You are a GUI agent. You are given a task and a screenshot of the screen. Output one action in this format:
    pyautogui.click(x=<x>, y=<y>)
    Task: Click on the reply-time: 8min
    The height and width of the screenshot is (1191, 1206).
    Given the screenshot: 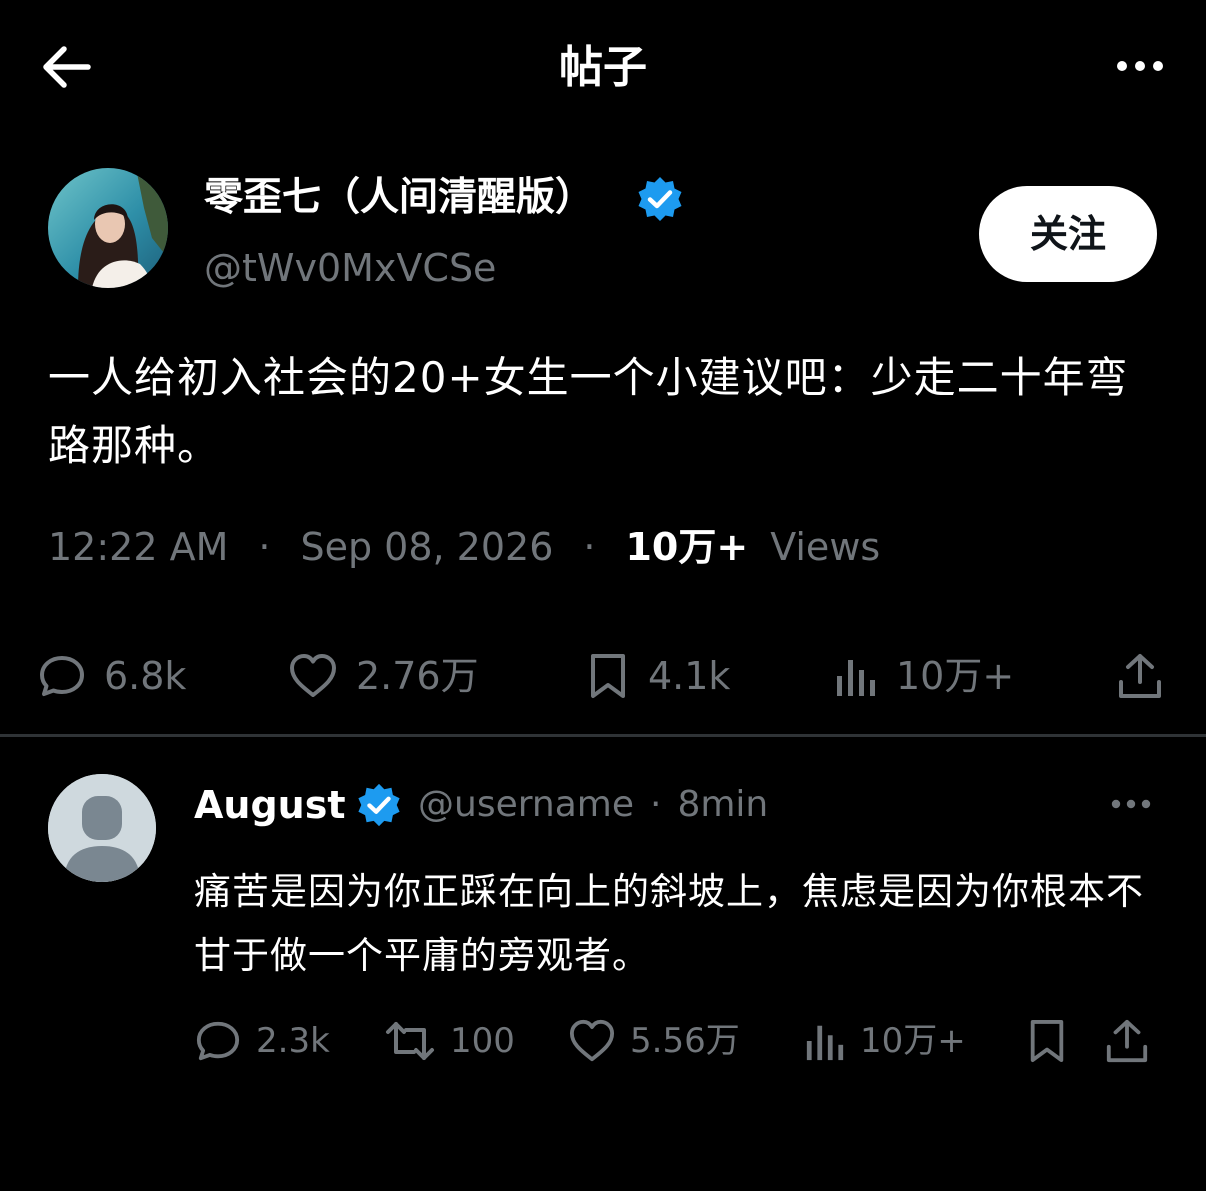 What is the action you would take?
    pyautogui.click(x=723, y=804)
    